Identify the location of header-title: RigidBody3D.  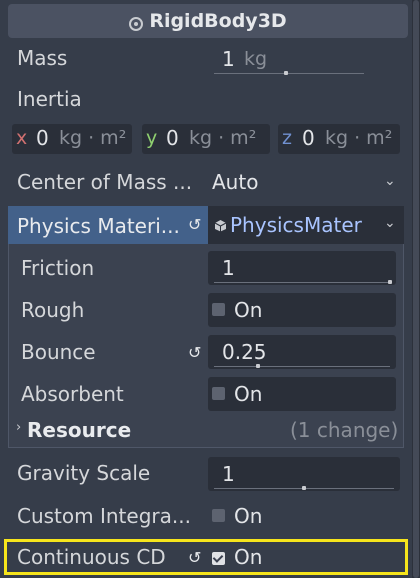
(218, 21).